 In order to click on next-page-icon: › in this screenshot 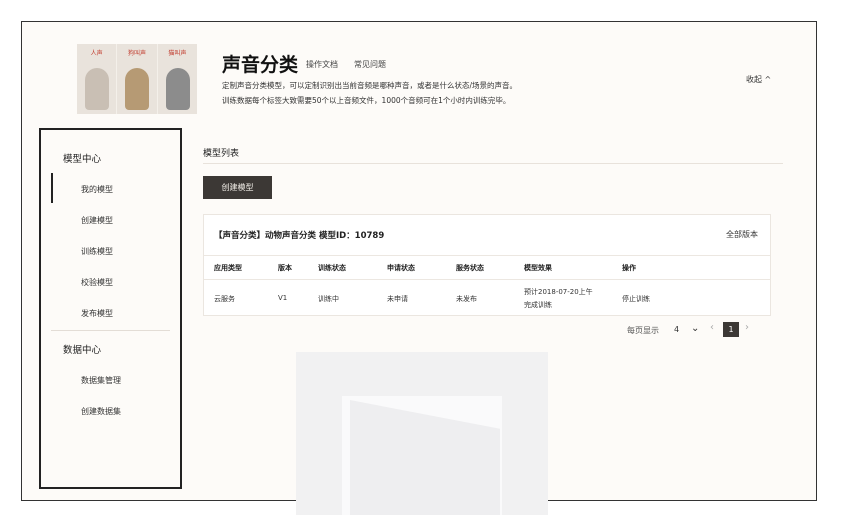, I will do `click(747, 327)`.